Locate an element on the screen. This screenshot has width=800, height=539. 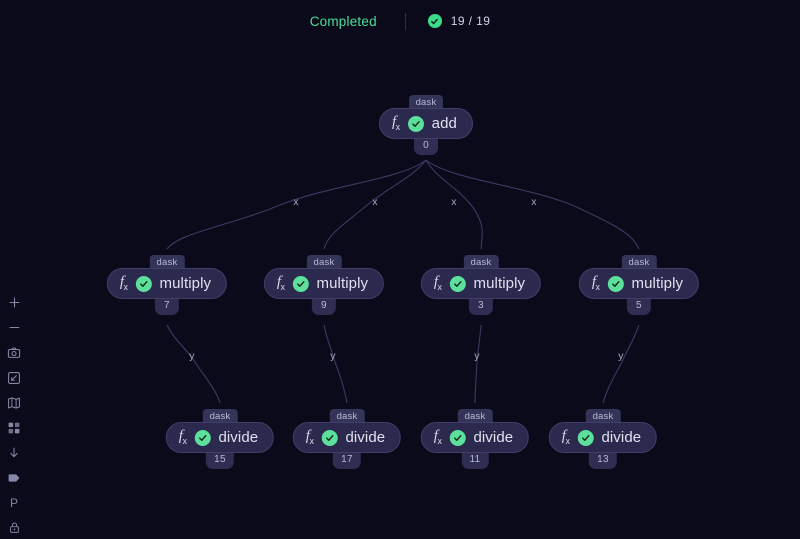
screenshot-button is located at coordinates (14, 352).